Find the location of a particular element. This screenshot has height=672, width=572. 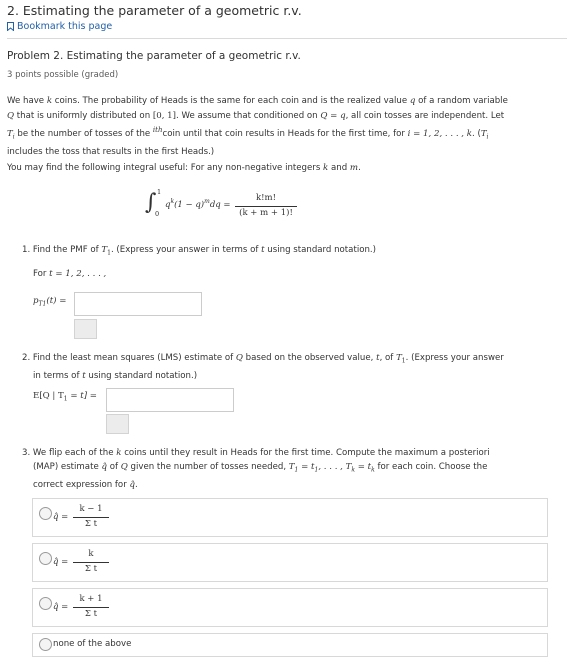

bookmark-link: Bookmark this page is located at coordinates (59, 26).